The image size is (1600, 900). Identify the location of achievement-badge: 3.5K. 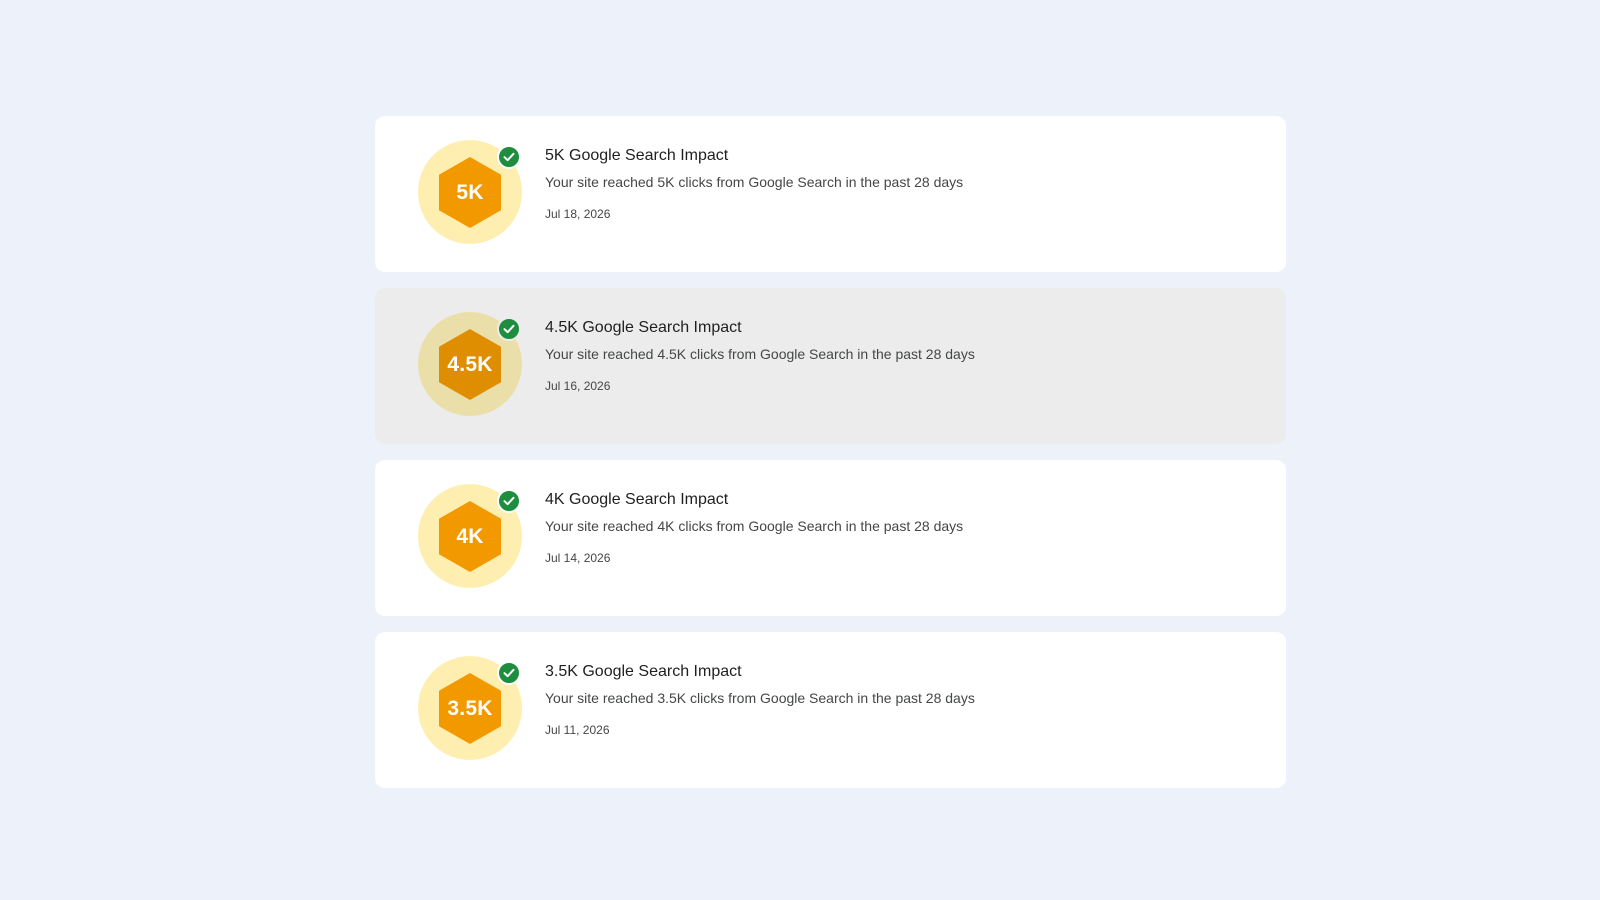
(470, 708).